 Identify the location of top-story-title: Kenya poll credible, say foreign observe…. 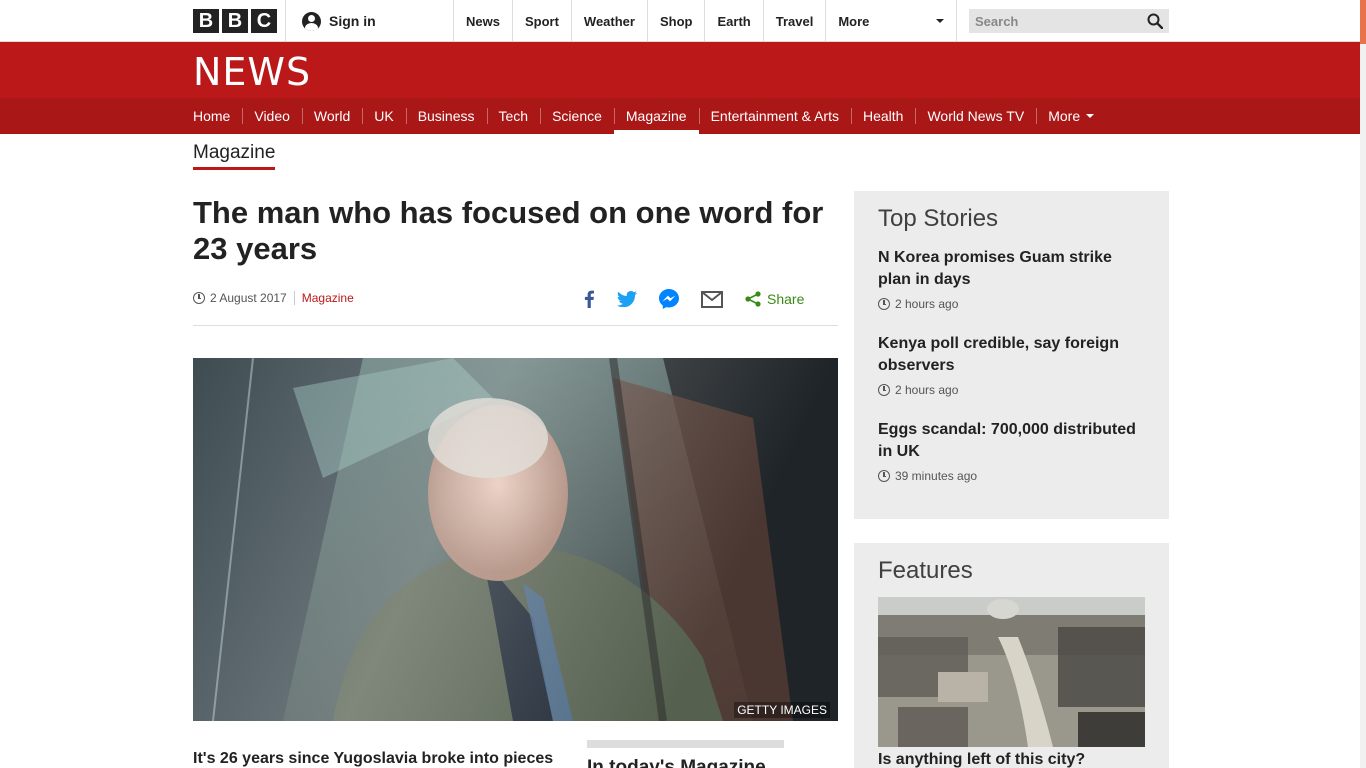
(998, 354).